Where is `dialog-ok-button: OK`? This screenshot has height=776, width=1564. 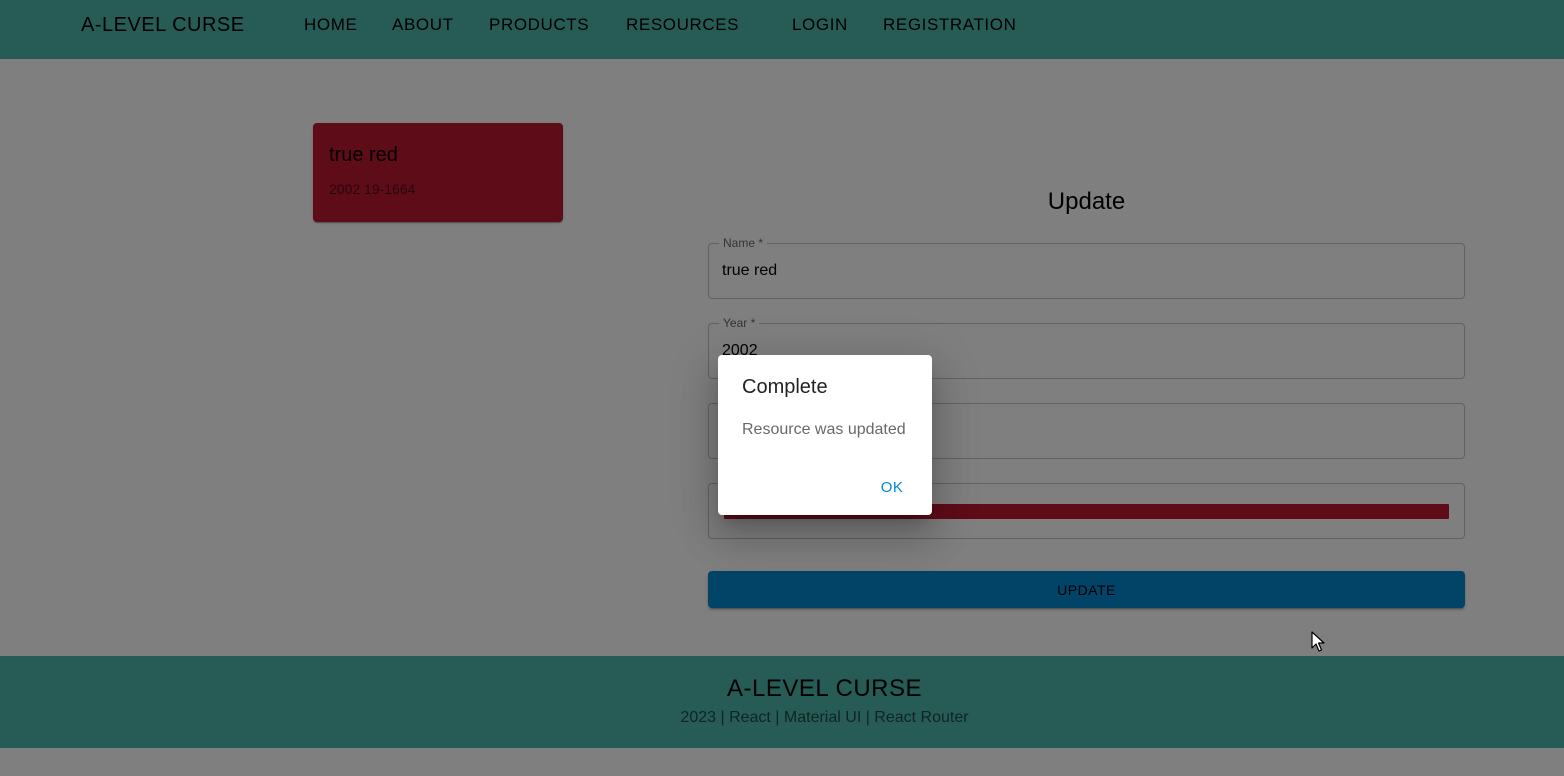 dialog-ok-button: OK is located at coordinates (892, 487).